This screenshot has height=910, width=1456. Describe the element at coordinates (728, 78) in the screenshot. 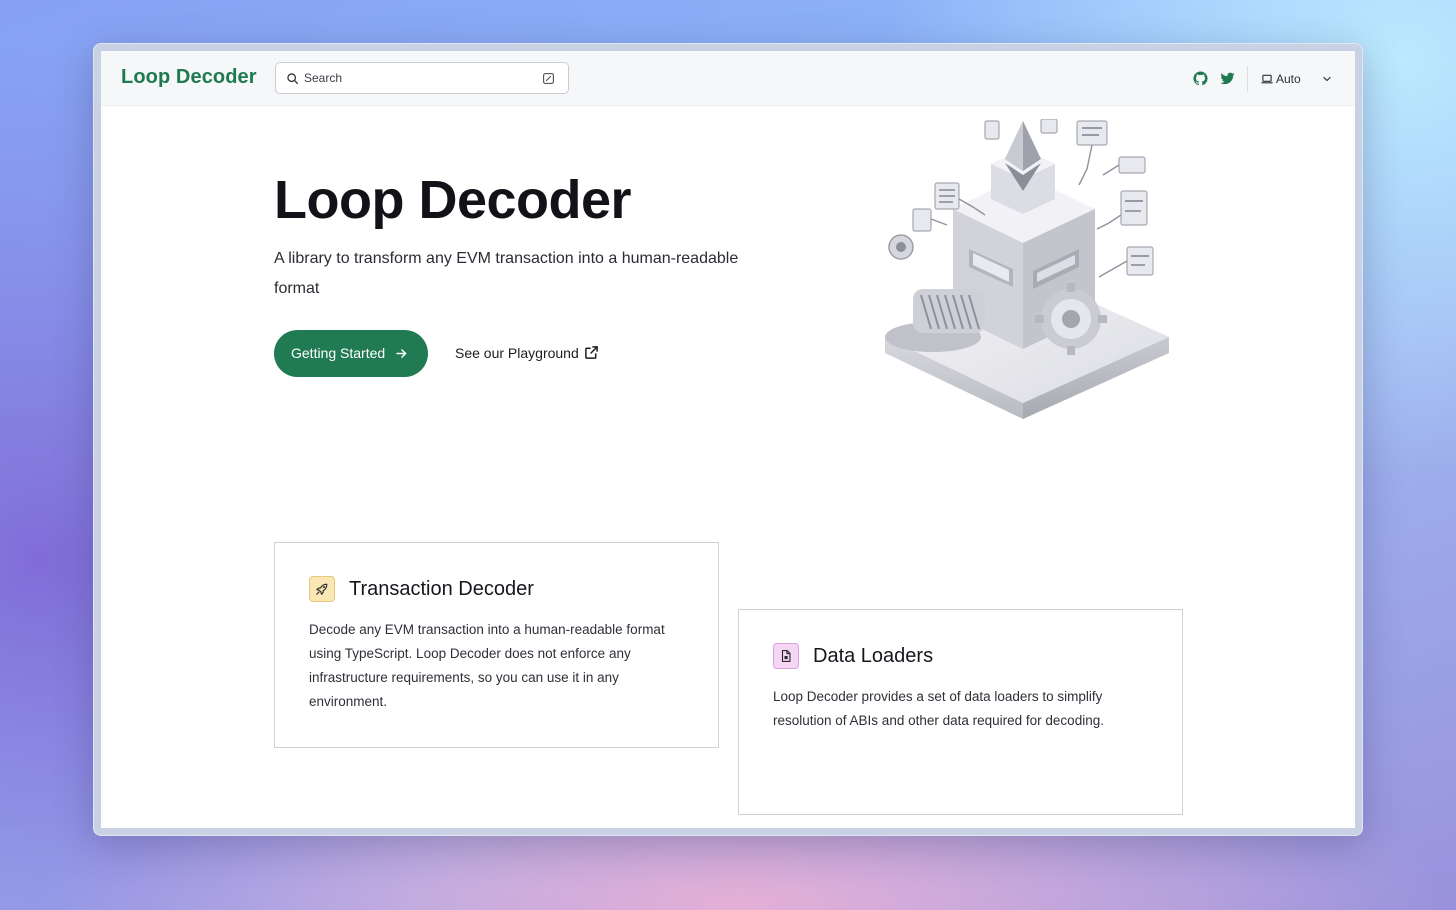

I see `navbar: Loop Decoder Search Auto` at that location.